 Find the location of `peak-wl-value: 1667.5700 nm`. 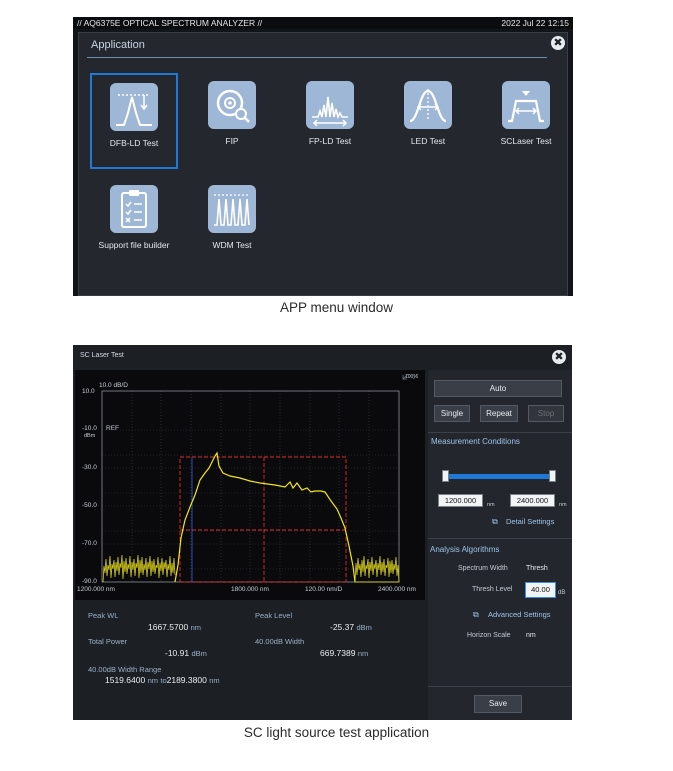

peak-wl-value: 1667.5700 nm is located at coordinates (174, 627).